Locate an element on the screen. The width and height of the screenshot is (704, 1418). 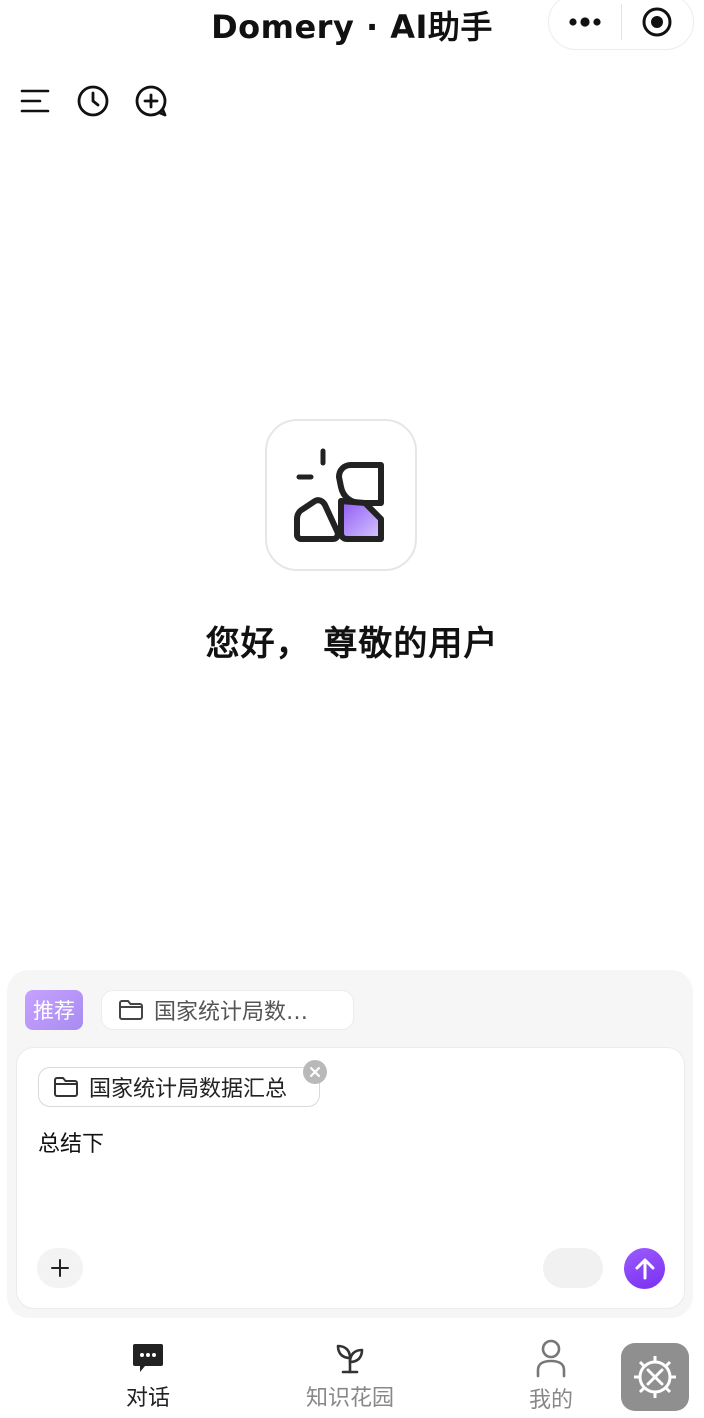
mode-toggle-button is located at coordinates (573, 1268).